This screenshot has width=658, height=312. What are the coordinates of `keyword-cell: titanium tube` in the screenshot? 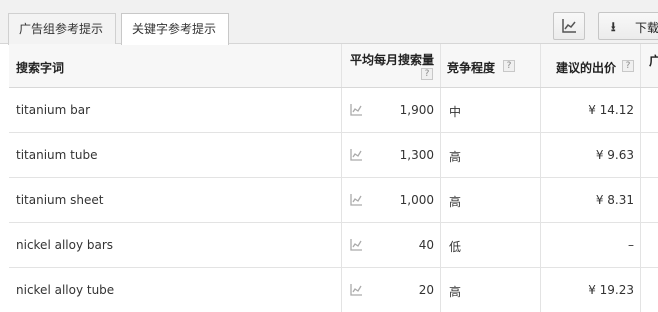 It's located at (57, 155).